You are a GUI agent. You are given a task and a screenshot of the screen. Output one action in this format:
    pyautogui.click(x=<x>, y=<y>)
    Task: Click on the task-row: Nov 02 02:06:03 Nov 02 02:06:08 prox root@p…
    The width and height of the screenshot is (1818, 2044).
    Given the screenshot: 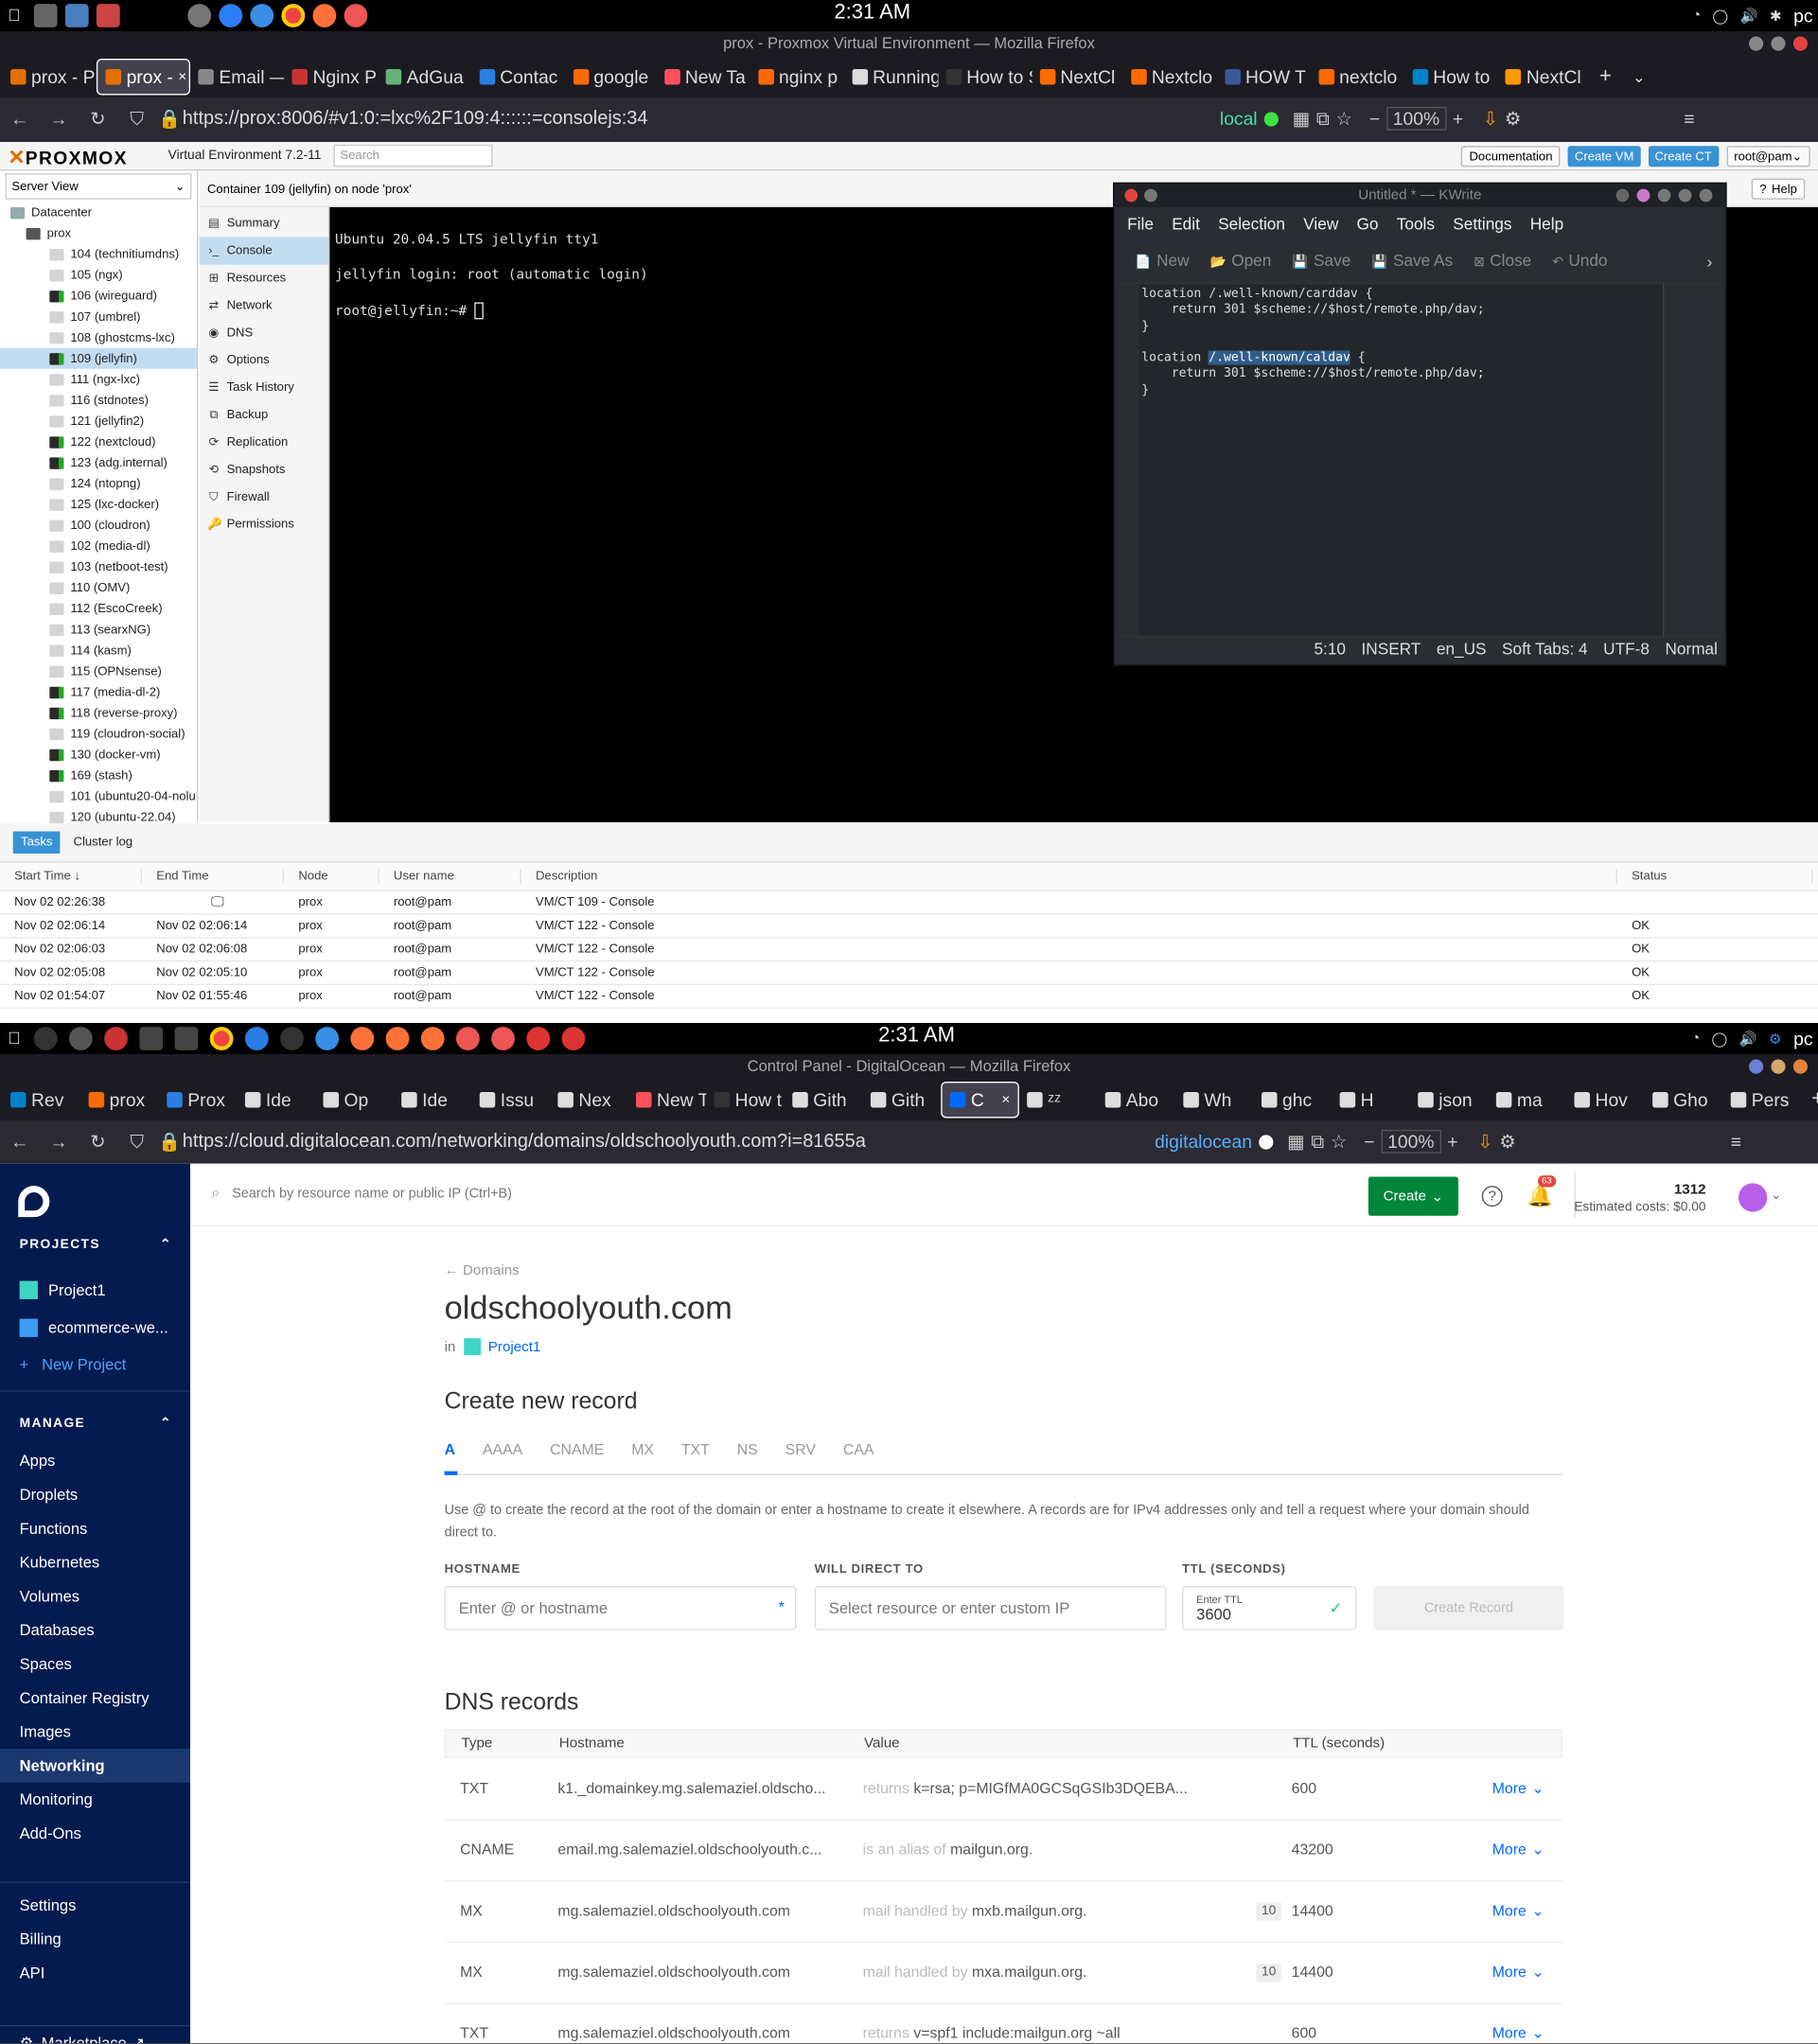 What is the action you would take?
    pyautogui.click(x=909, y=950)
    